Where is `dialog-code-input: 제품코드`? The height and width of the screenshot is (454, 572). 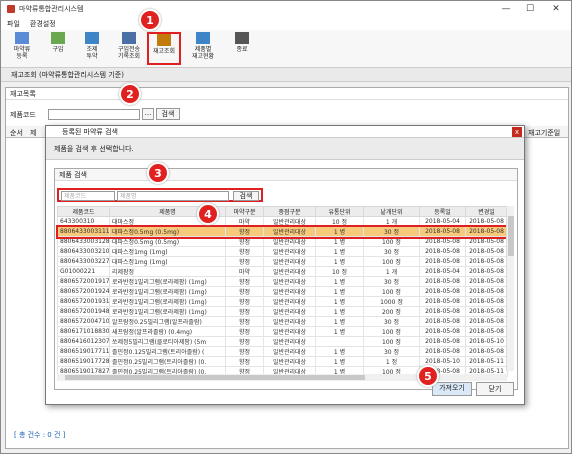 dialog-code-input: 제품코드 is located at coordinates (88, 196).